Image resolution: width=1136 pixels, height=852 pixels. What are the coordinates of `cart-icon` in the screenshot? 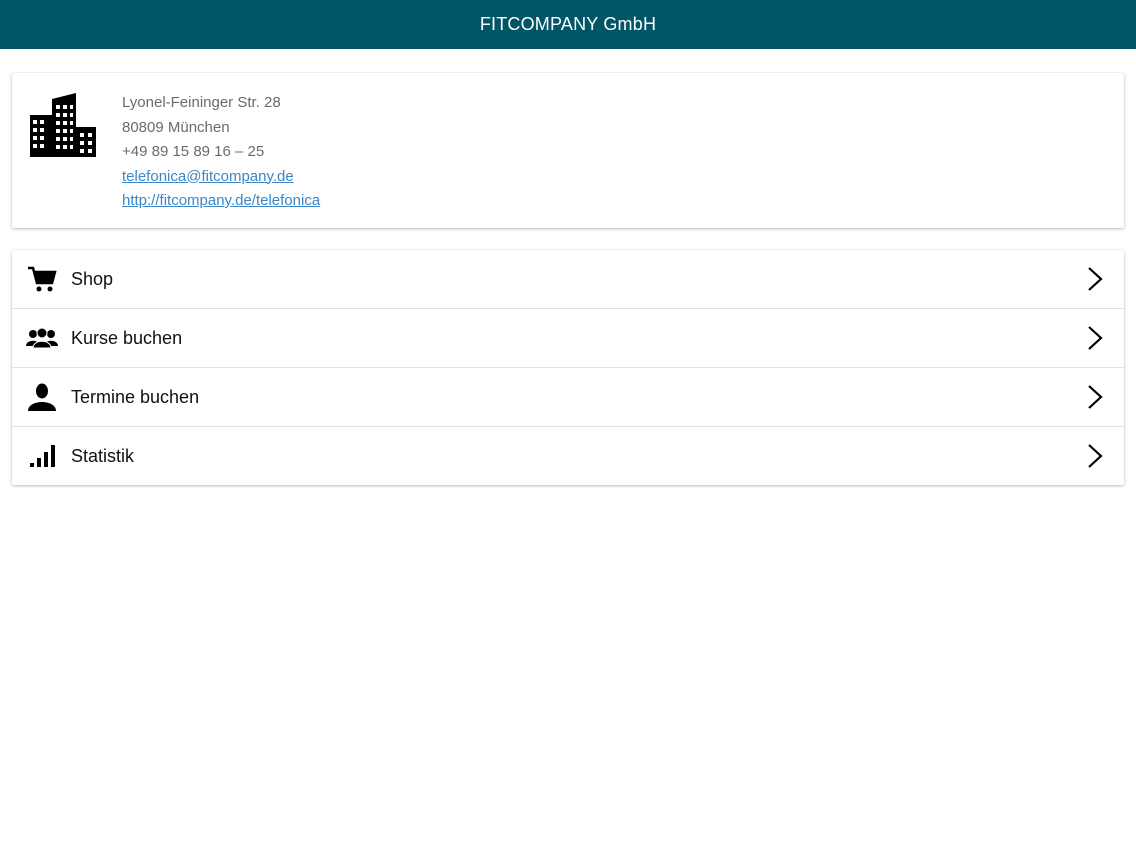 It's located at (42, 279).